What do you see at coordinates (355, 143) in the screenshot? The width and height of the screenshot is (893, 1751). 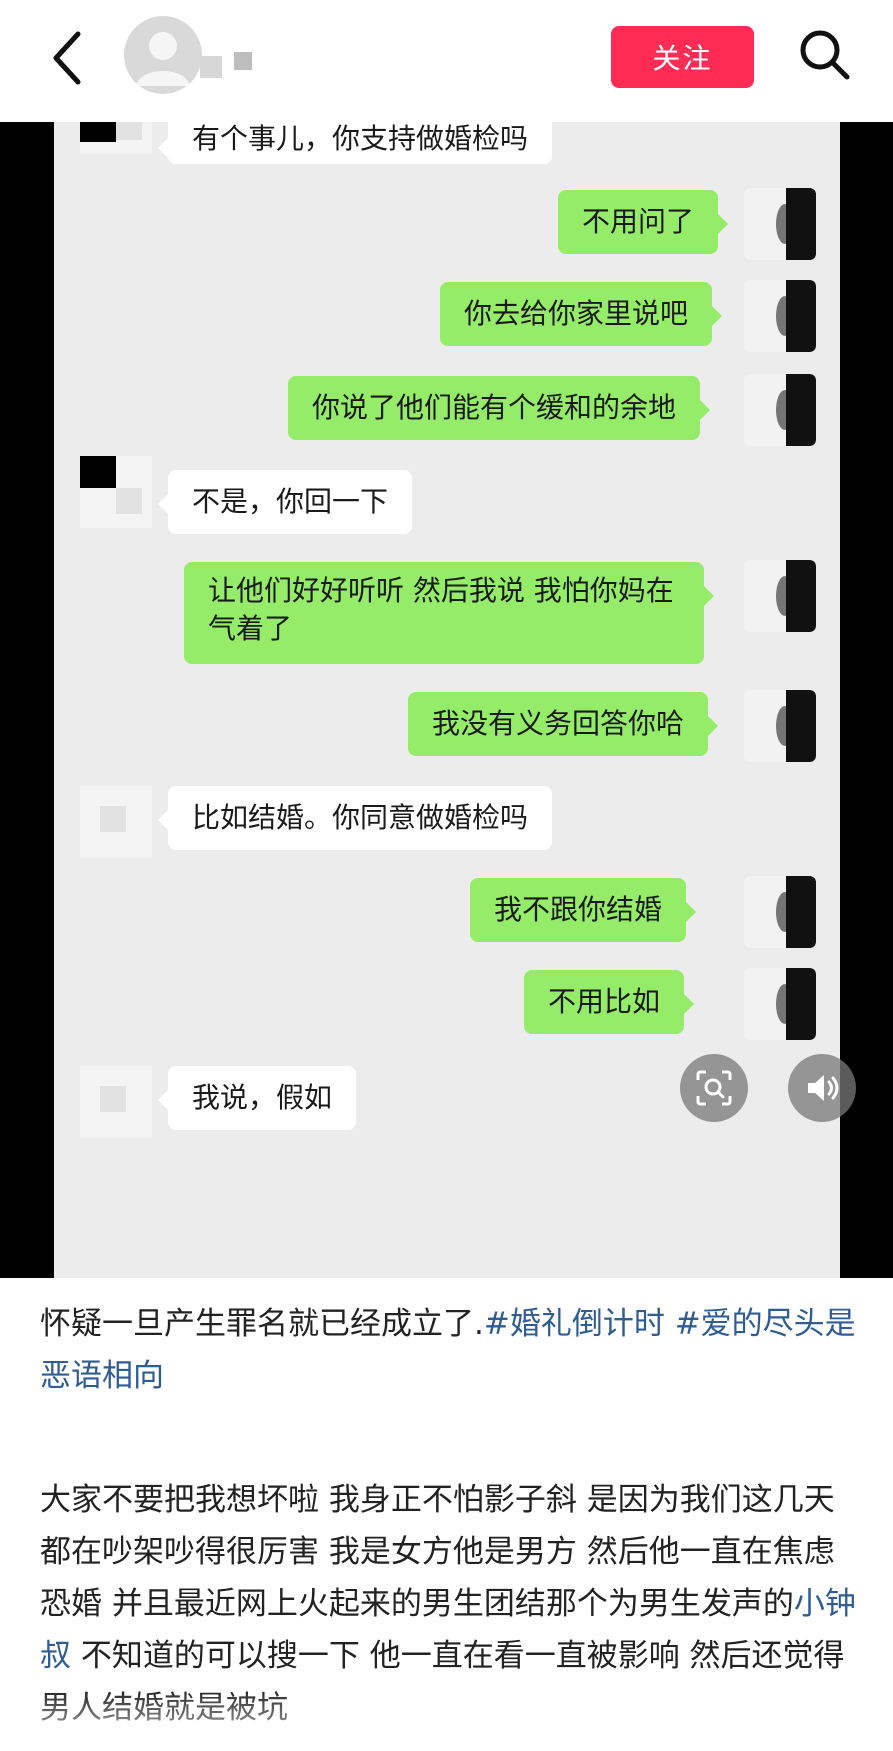 I see `chat-bubble-incoming: 有个事儿，你支持做婚检吗` at bounding box center [355, 143].